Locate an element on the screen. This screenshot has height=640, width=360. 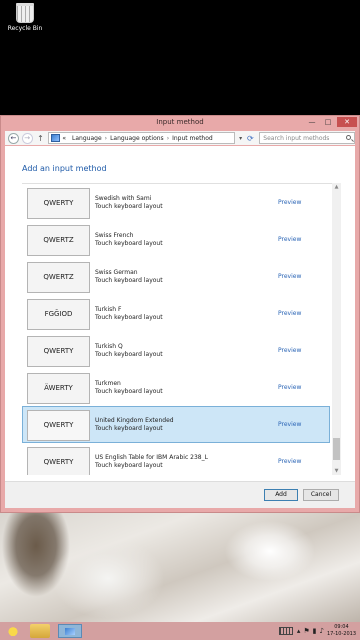
show-hidden-icons-icon: ▴ is located at coordinates (299, 631).